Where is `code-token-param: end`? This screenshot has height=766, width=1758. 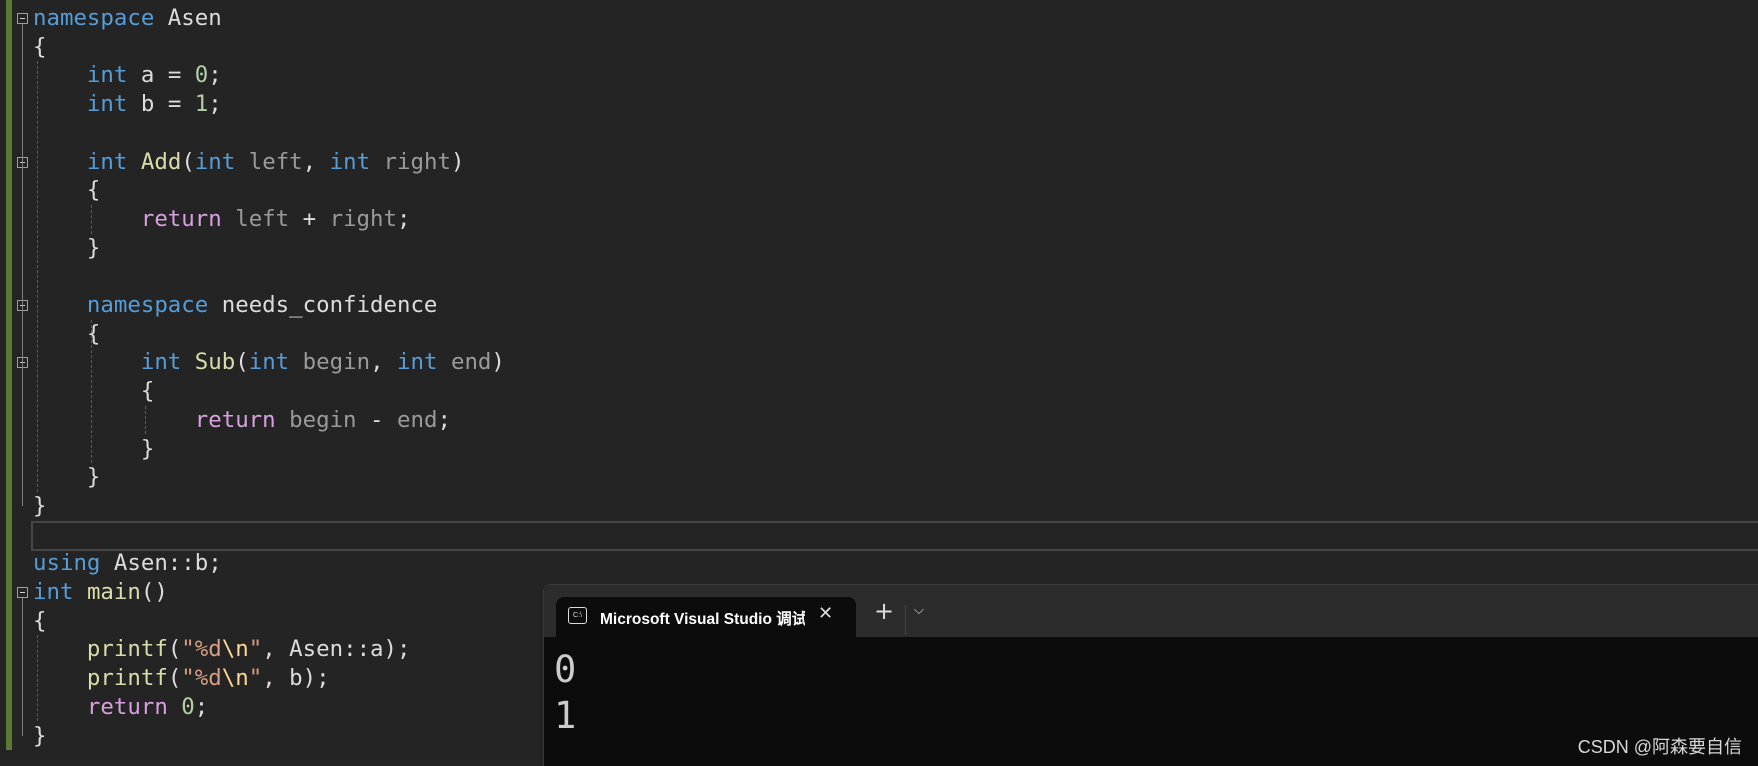 code-token-param: end is located at coordinates (417, 419).